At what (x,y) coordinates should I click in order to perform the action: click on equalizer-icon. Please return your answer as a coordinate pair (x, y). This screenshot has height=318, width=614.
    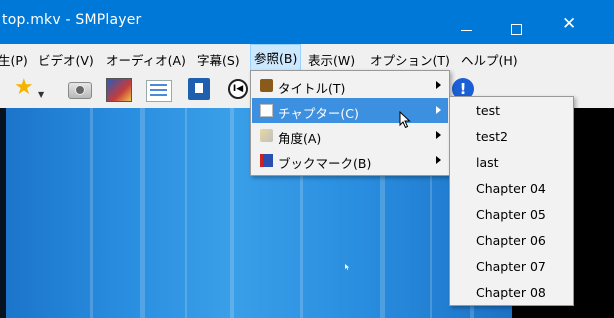
    Looking at the image, I should click on (159, 91).